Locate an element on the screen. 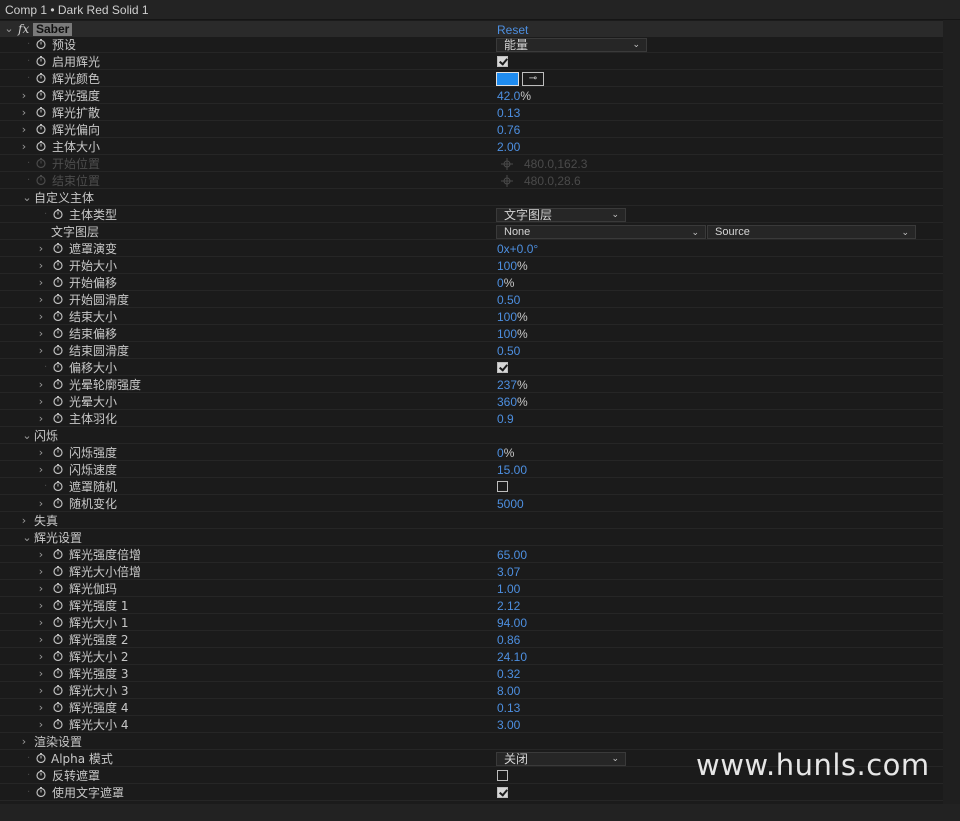  effect-name: Saber is located at coordinates (53, 29).